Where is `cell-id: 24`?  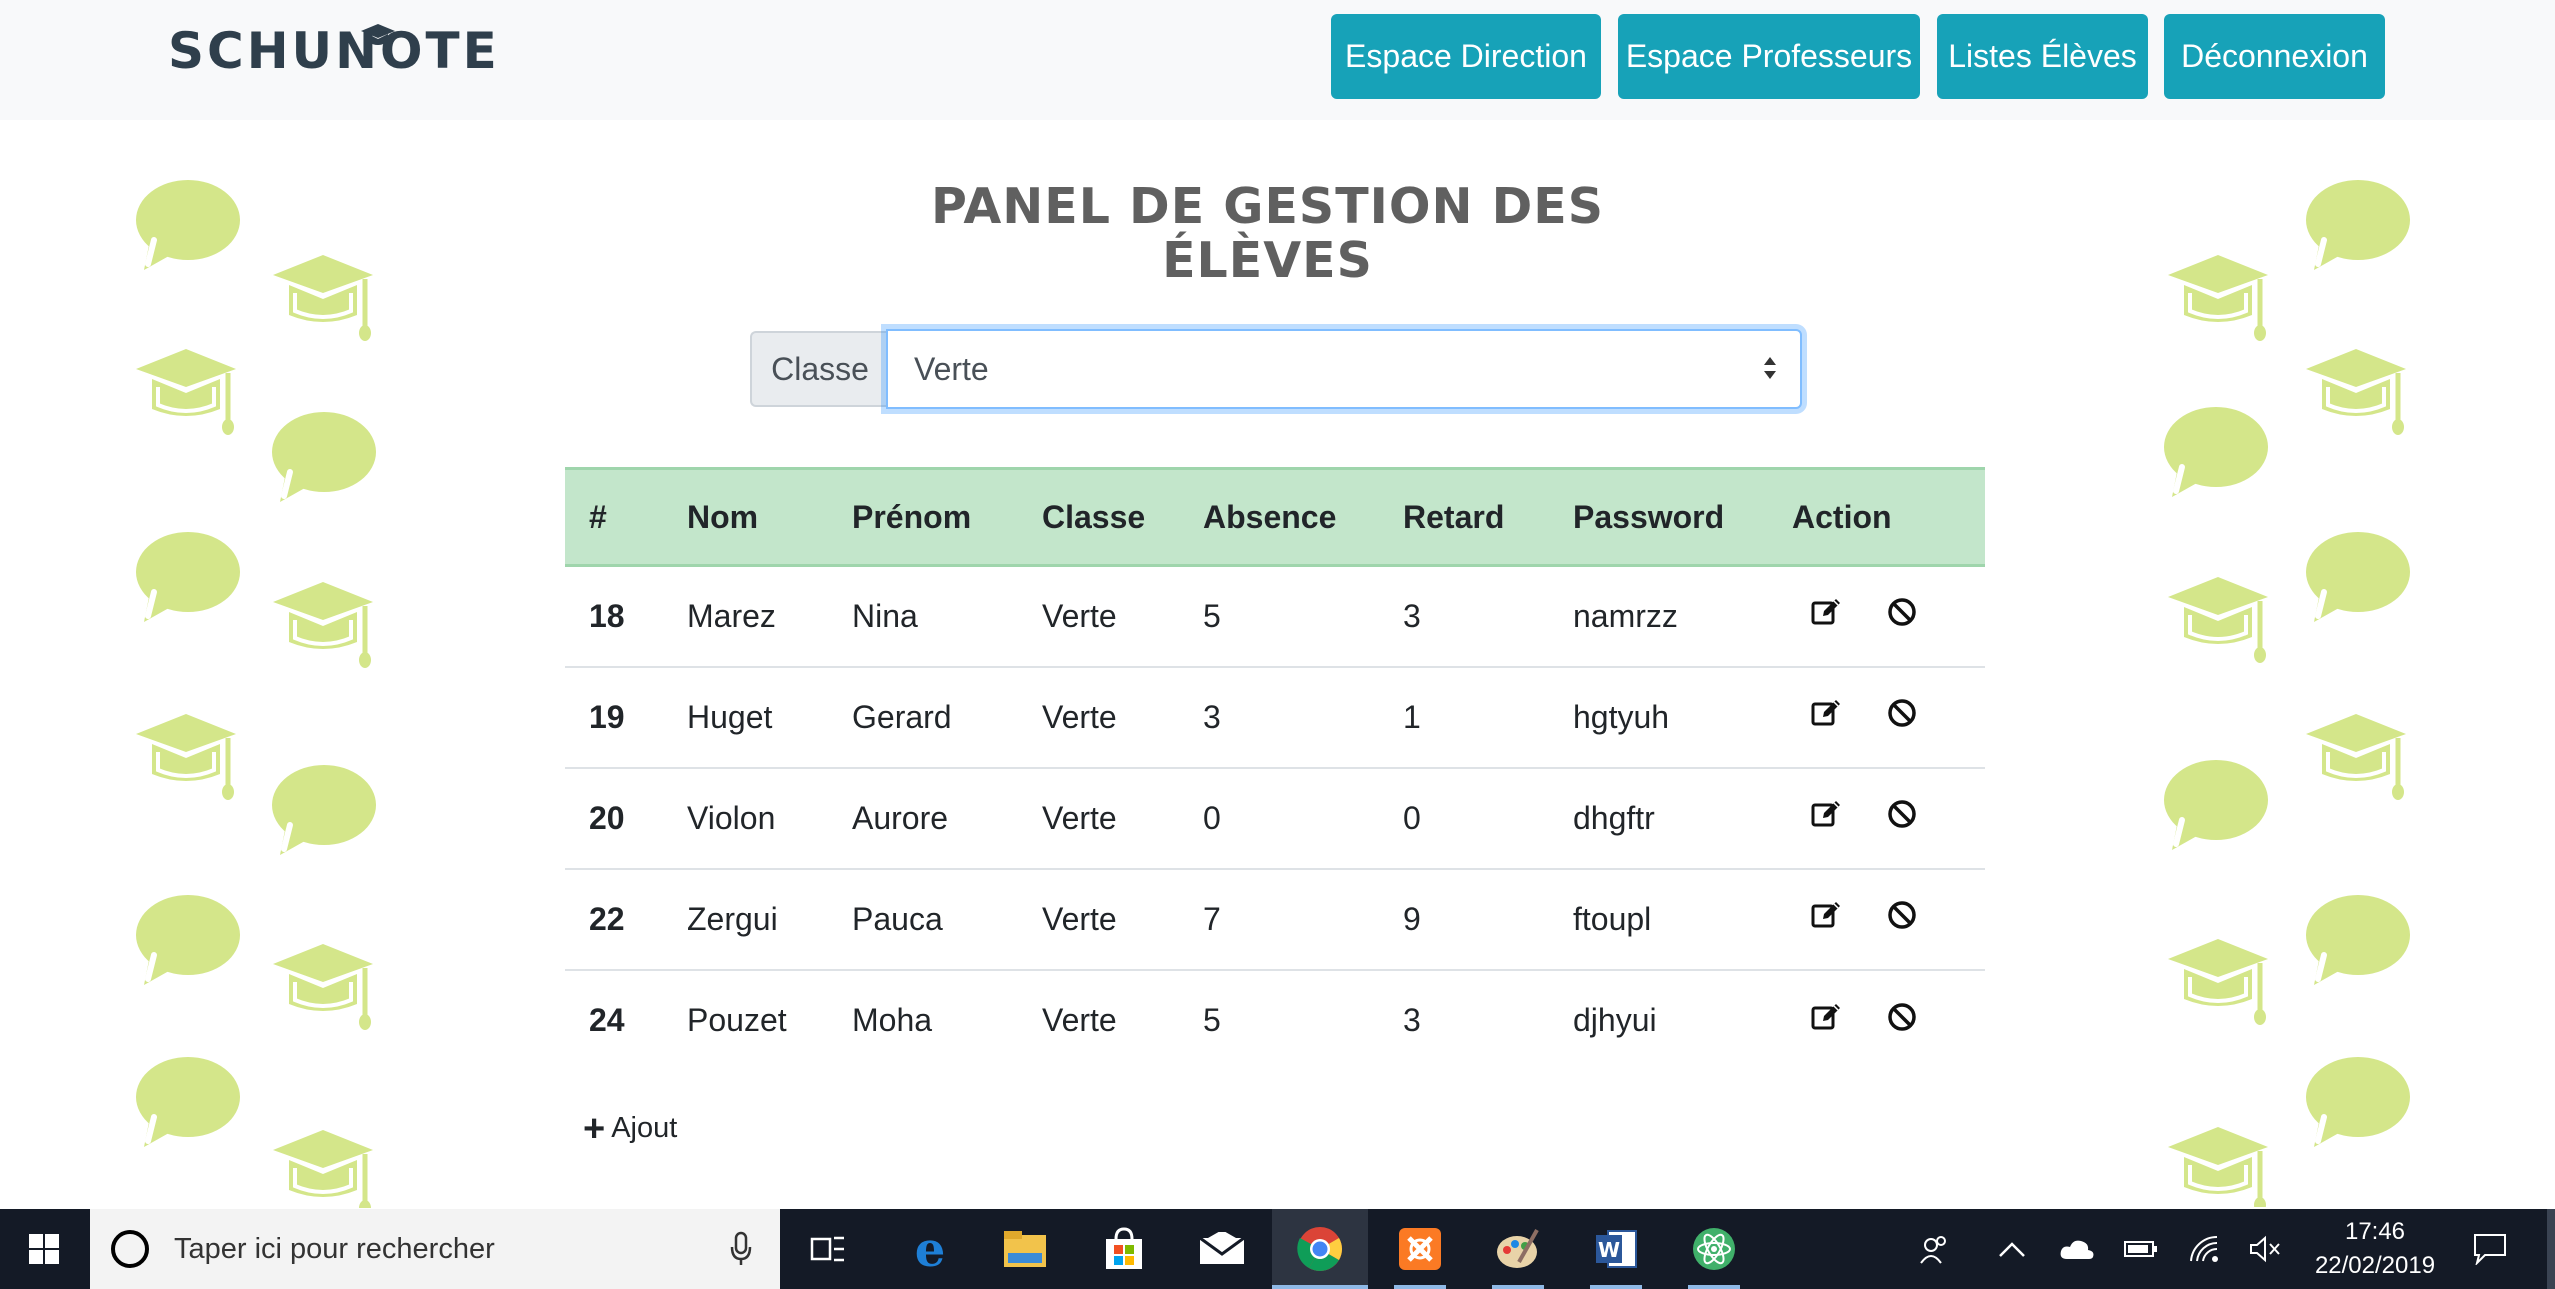 cell-id: 24 is located at coordinates (607, 1020).